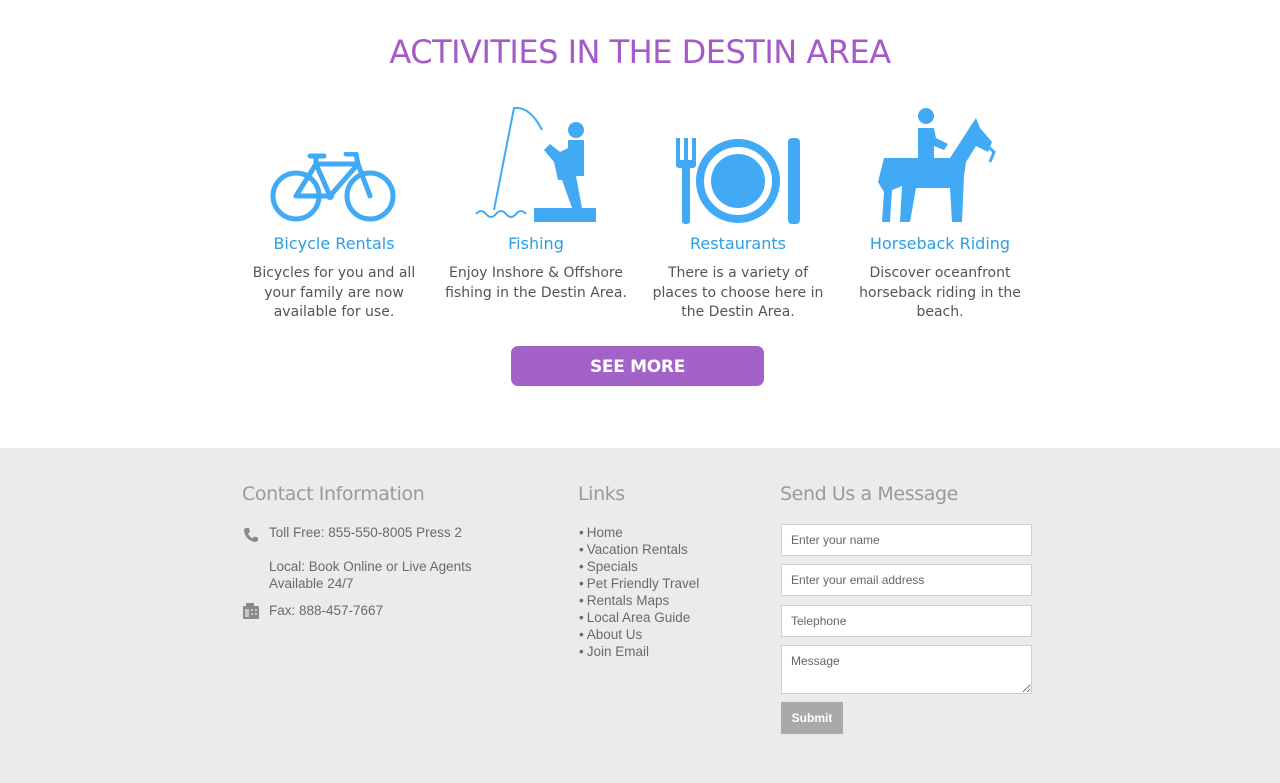 This screenshot has height=783, width=1280. What do you see at coordinates (251, 535) in the screenshot?
I see `phone-icon` at bounding box center [251, 535].